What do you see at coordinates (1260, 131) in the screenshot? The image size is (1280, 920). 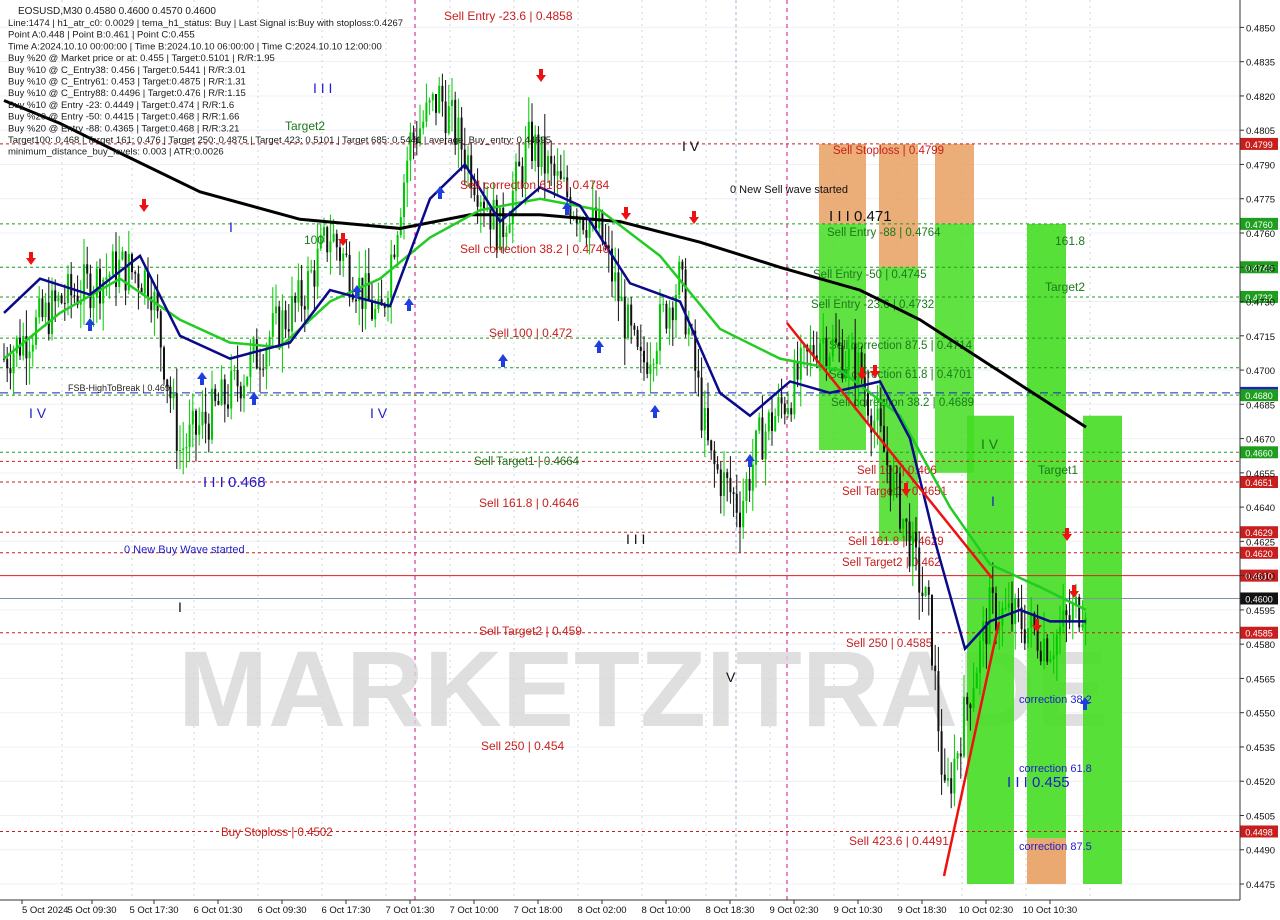 I see `y-tick-label: 0.4805` at bounding box center [1260, 131].